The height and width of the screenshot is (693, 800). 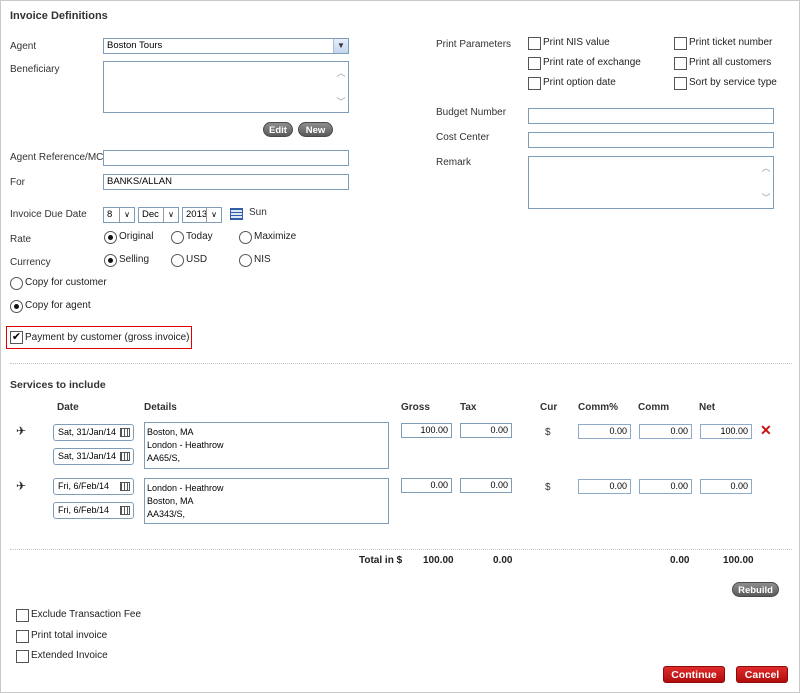 I want to click on payment-by-customer-label: Payment by customer (gross invoice), so click(x=107, y=337).